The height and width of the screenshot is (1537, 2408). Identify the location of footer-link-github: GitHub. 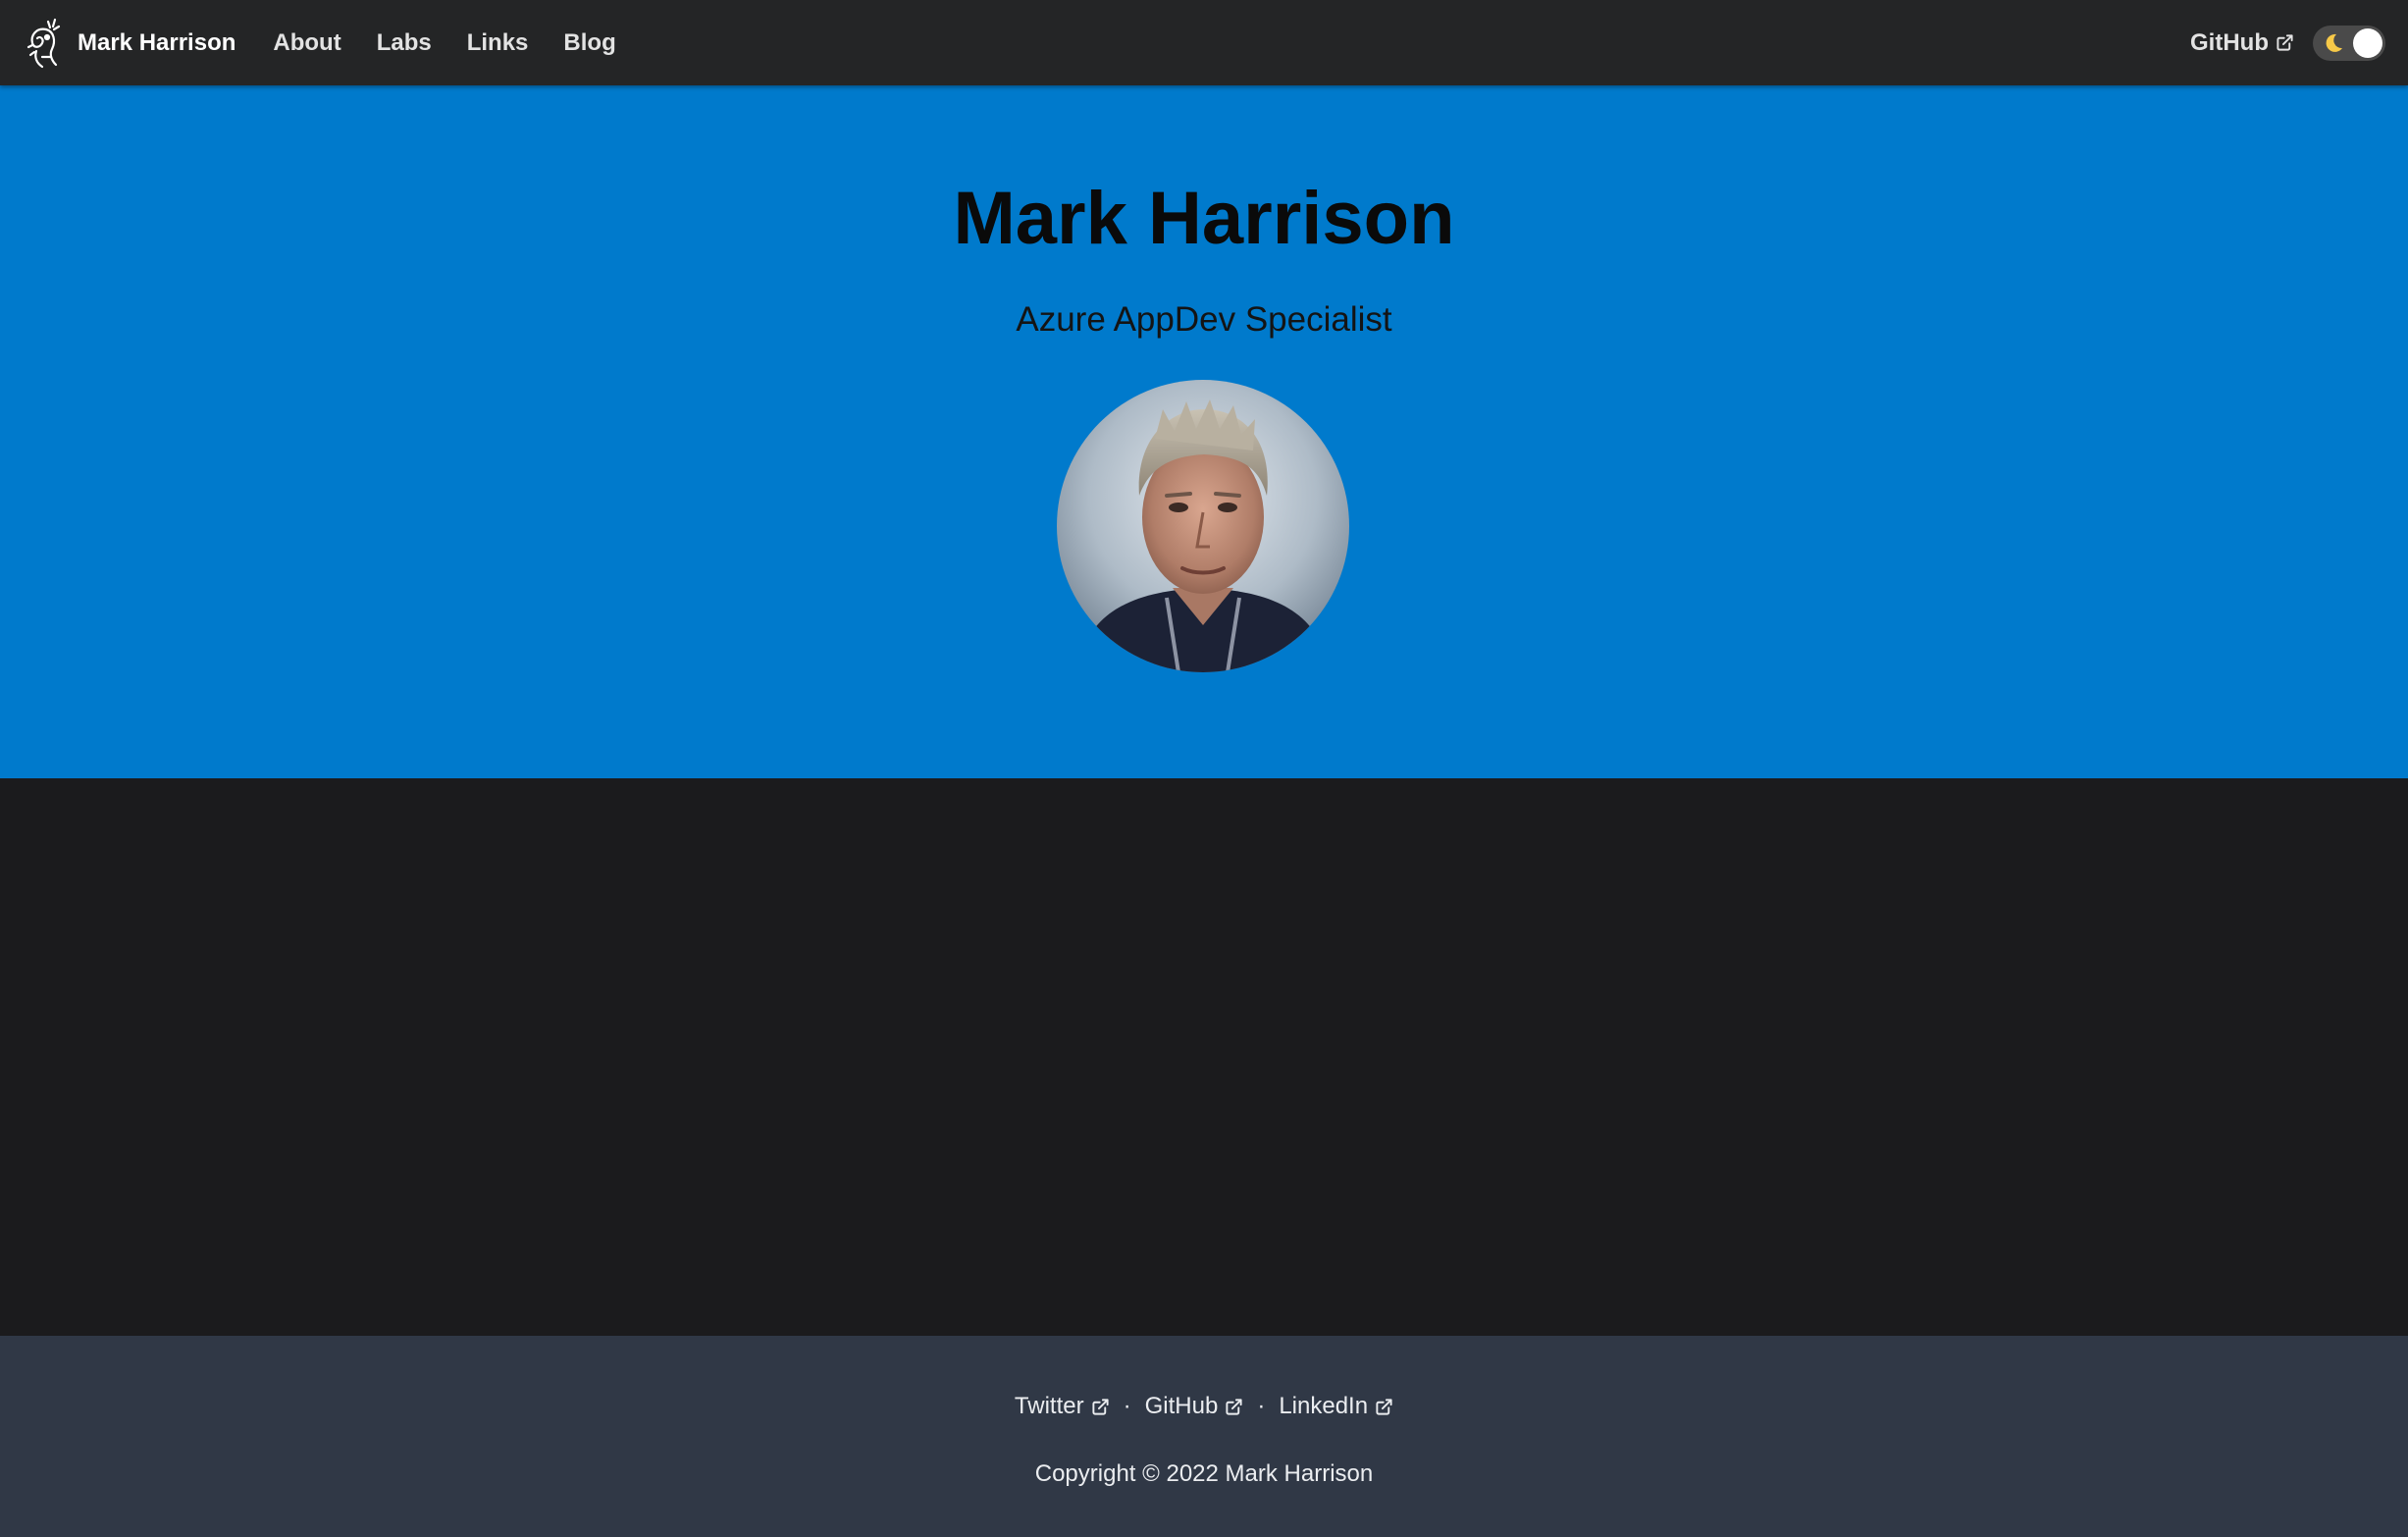
(1194, 1406).